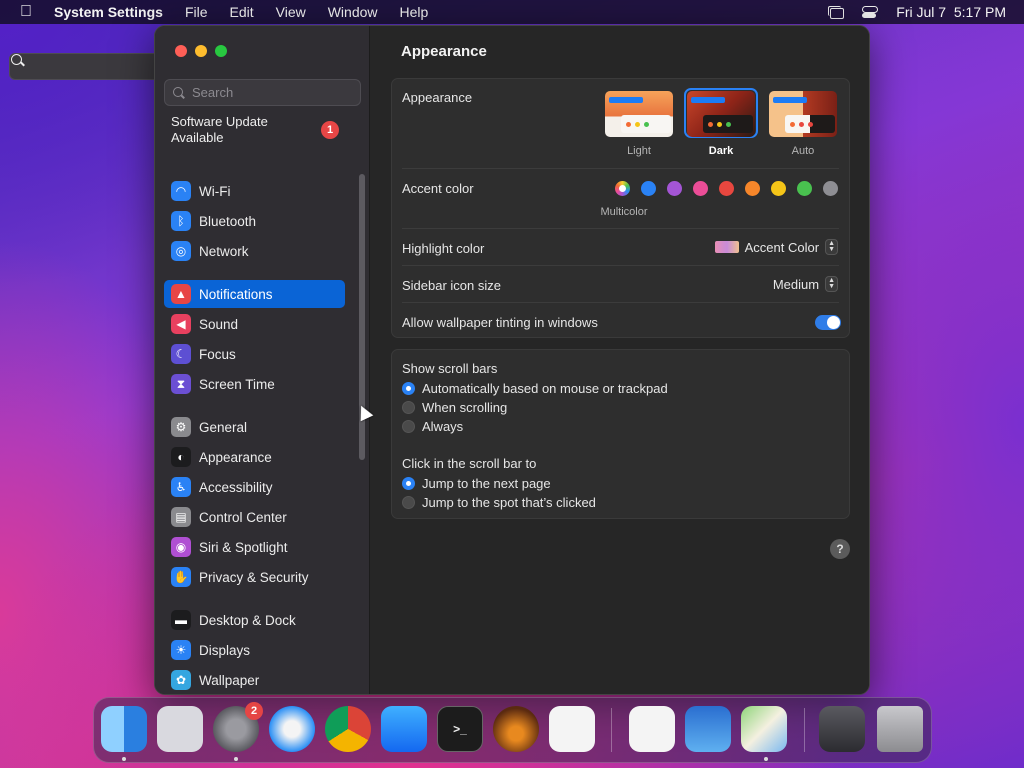  Describe the element at coordinates (292, 729) in the screenshot. I see `safari-icon` at that location.